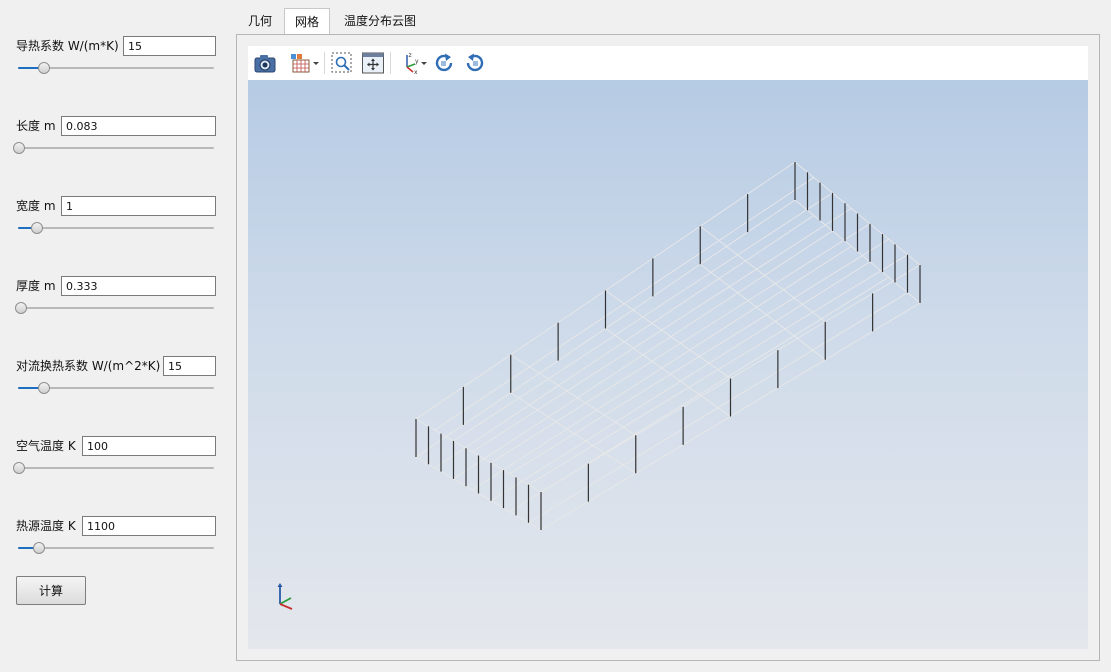 This screenshot has height=672, width=1111. I want to click on air-temperature-slider, so click(113, 468).